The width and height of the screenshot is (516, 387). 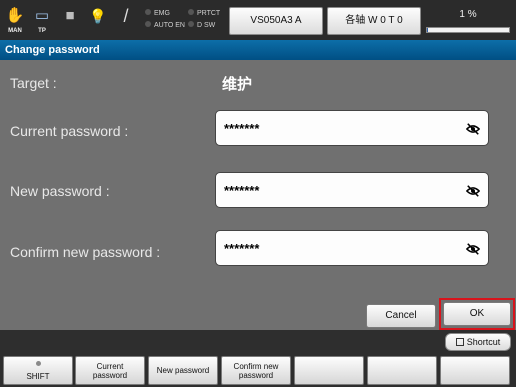 I want to click on stop-indicator: ■, so click(x=70, y=21).